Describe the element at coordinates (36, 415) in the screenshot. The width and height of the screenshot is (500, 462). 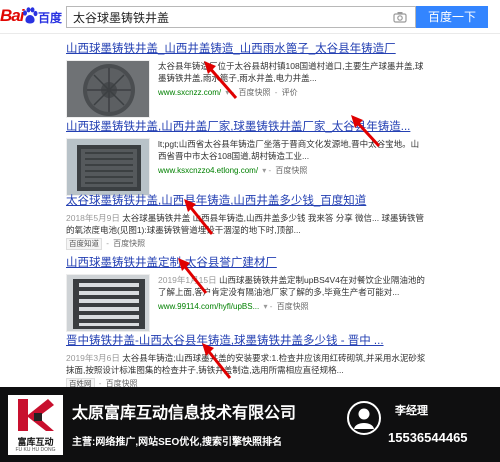
I see `logo-mark-icon` at that location.